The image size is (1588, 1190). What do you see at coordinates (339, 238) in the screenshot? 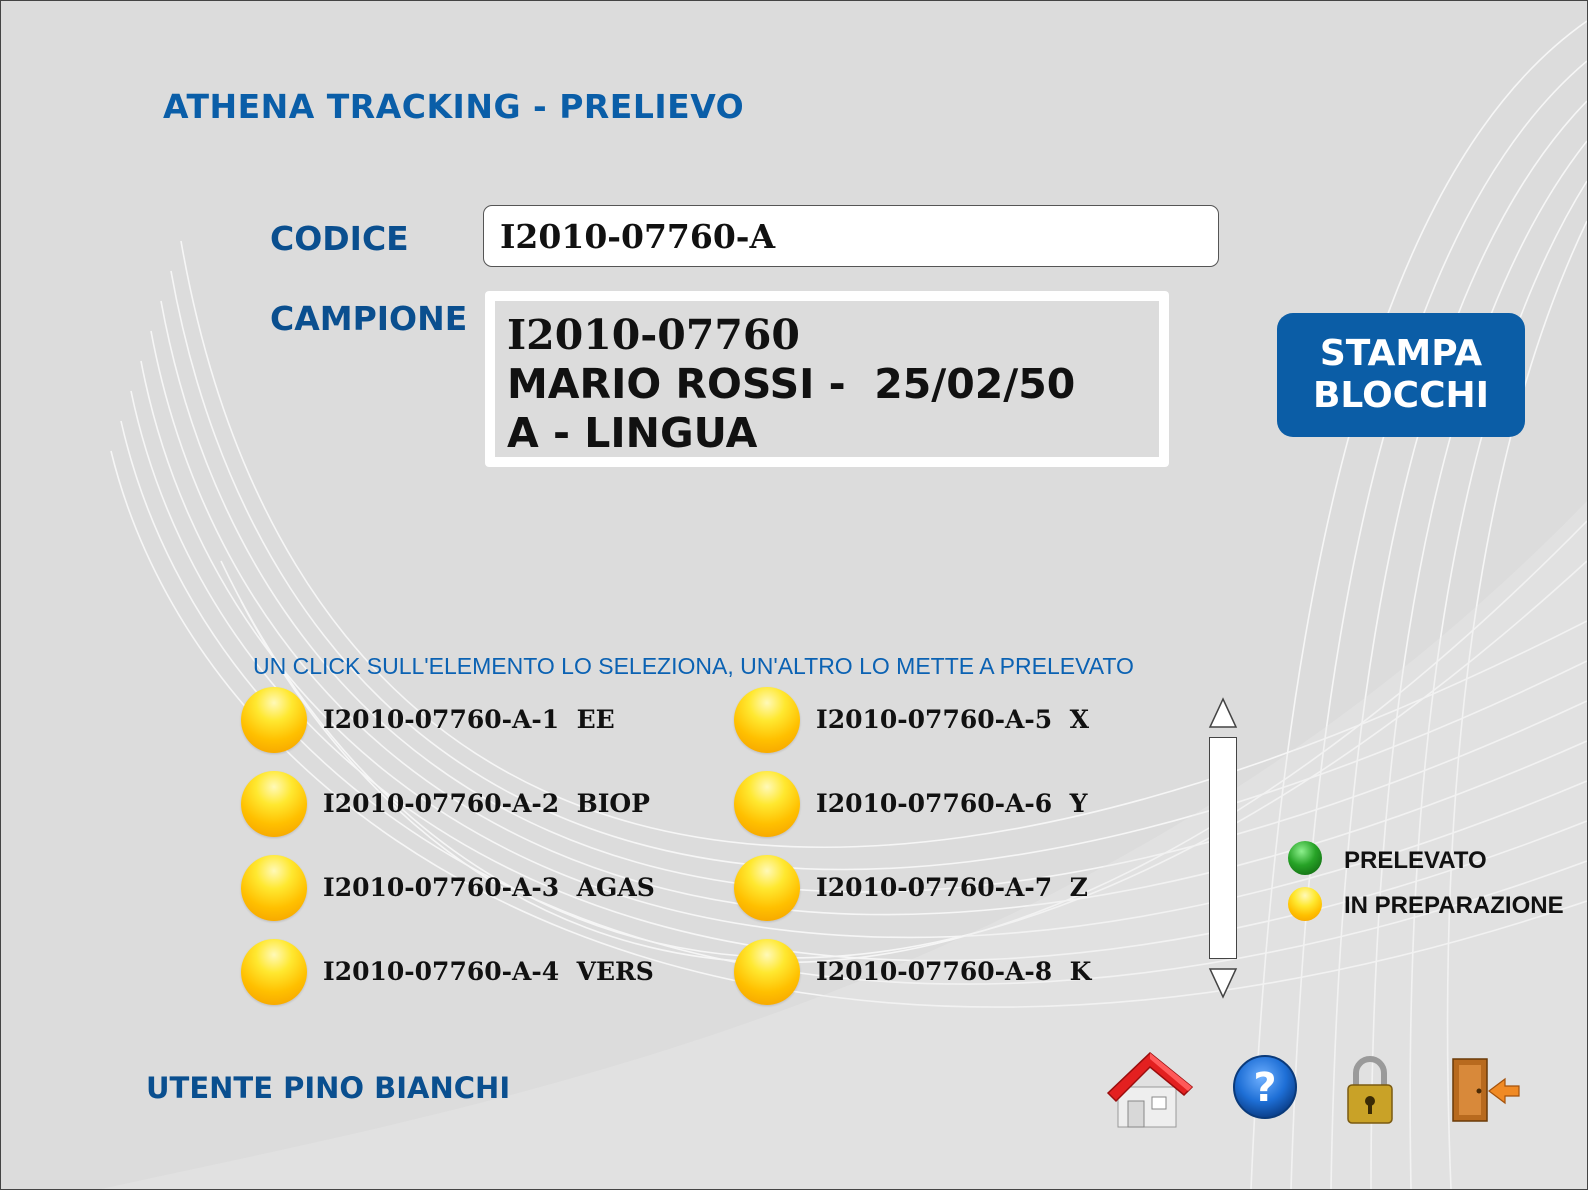
I see `codice-label: CODICE` at bounding box center [339, 238].